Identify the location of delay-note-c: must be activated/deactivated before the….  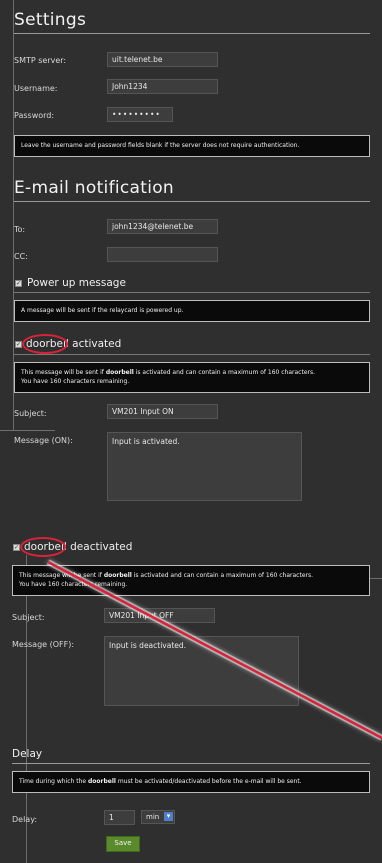
(208, 781).